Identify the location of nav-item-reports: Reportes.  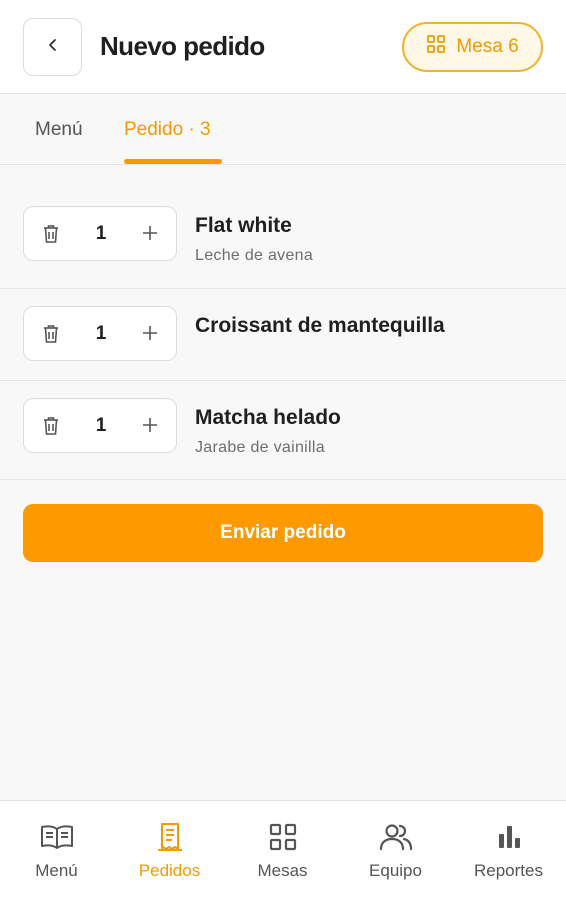
(508, 850).